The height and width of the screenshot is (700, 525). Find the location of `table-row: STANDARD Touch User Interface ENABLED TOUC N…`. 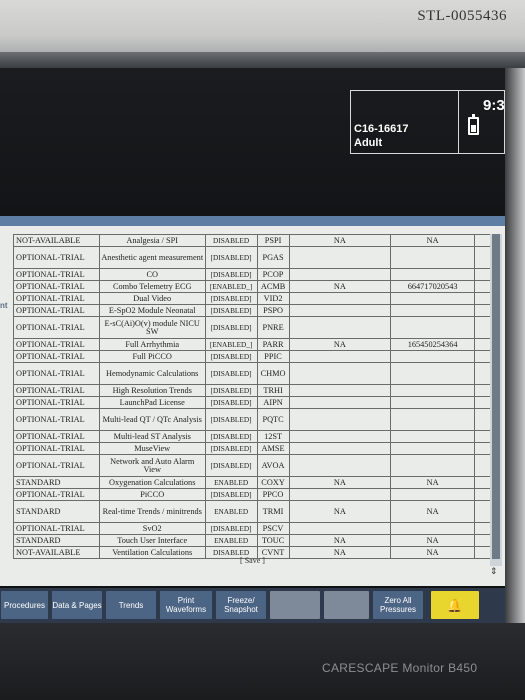

table-row: STANDARD Touch User Interface ENABLED TOUC N… is located at coordinates (256, 540).